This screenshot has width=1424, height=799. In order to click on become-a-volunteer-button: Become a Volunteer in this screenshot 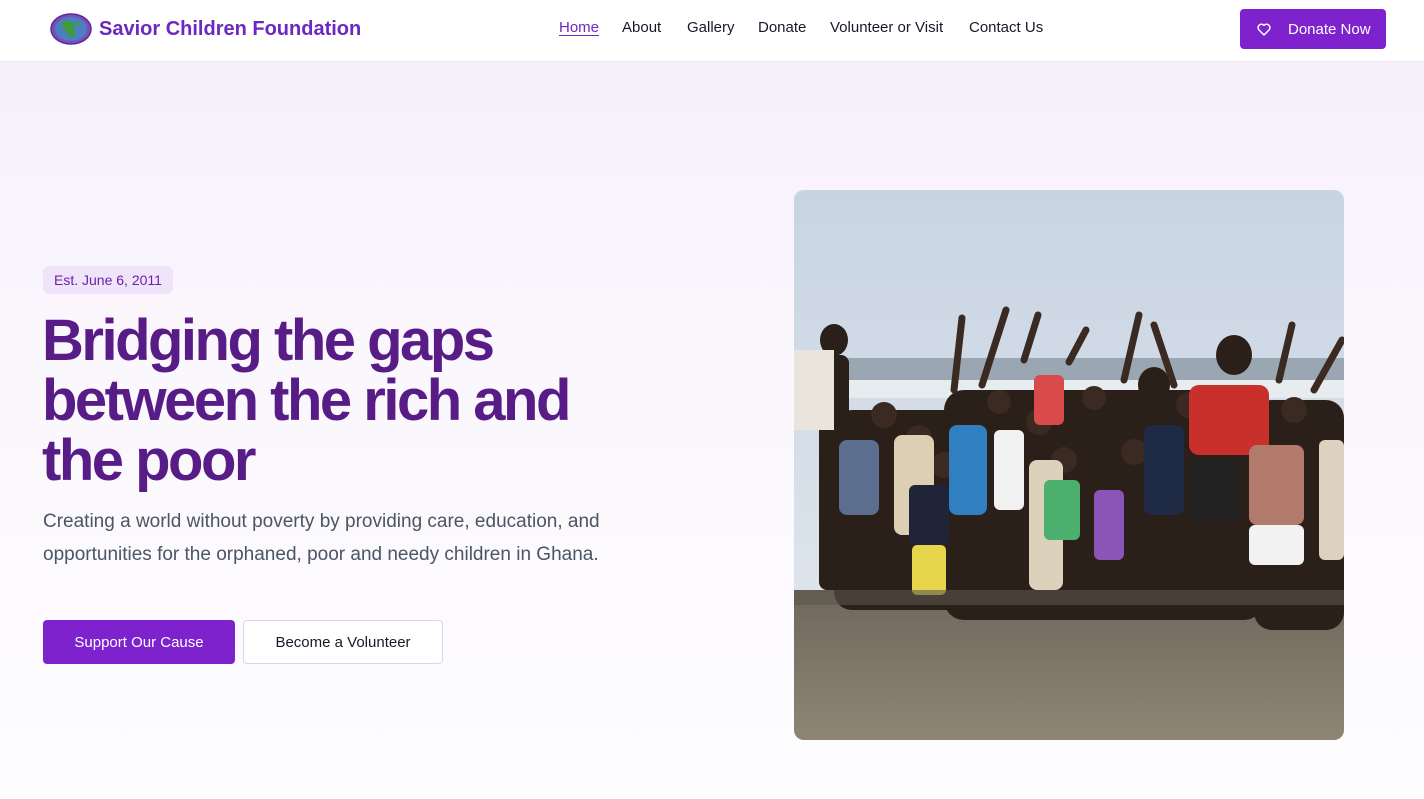, I will do `click(343, 642)`.